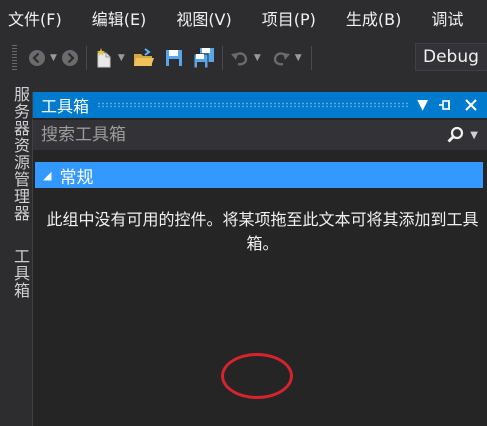 This screenshot has height=426, width=487. I want to click on back-dropdown-icon: ▼, so click(53, 58).